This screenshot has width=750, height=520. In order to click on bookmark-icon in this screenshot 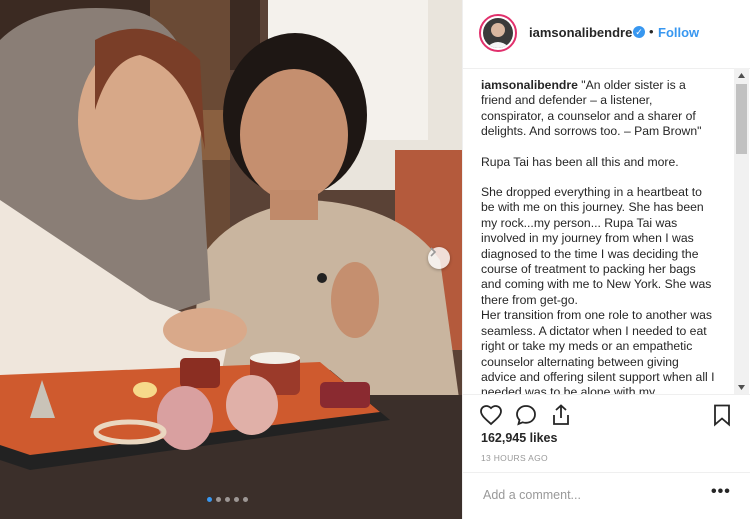, I will do `click(722, 415)`.